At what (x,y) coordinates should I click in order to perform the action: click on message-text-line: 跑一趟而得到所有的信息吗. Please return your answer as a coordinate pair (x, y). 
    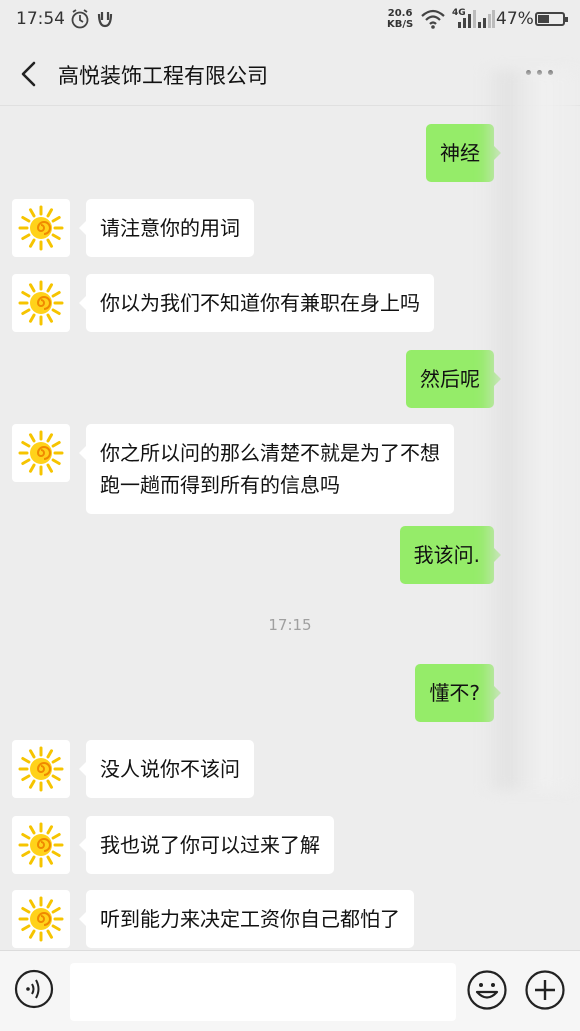
    Looking at the image, I should click on (220, 485).